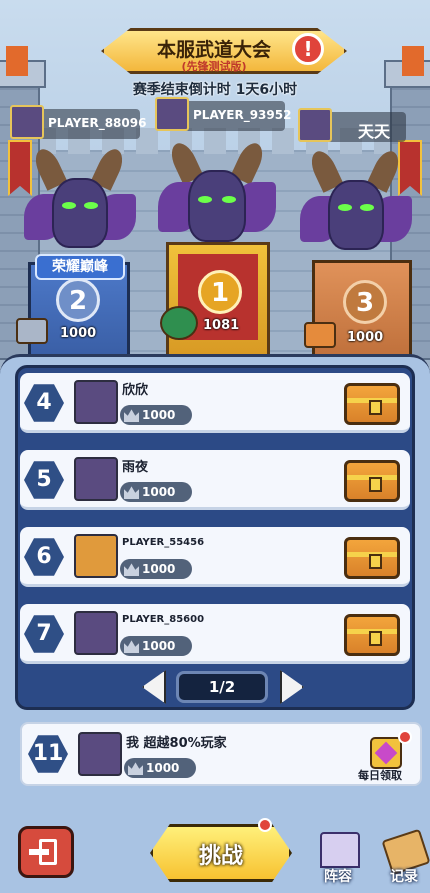  I want to click on player-name: PLAYER_55456, so click(163, 542).